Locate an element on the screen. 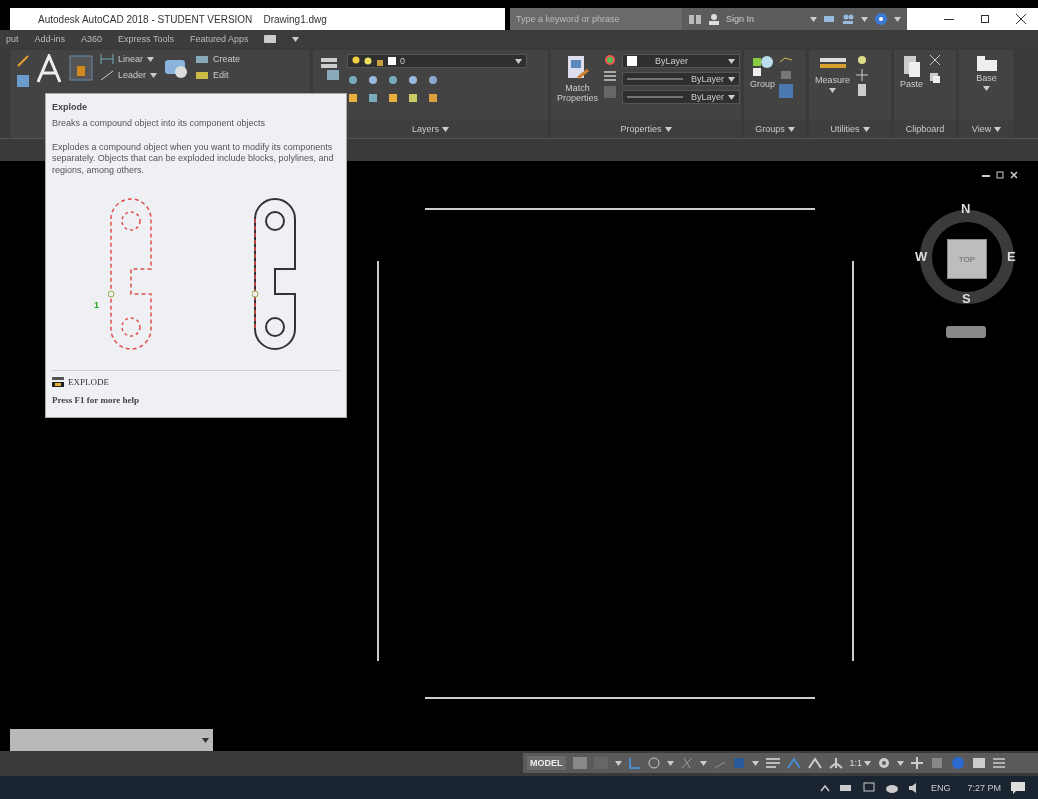 The image size is (1038, 799). properties-panel-label: Properties is located at coordinates (646, 129).